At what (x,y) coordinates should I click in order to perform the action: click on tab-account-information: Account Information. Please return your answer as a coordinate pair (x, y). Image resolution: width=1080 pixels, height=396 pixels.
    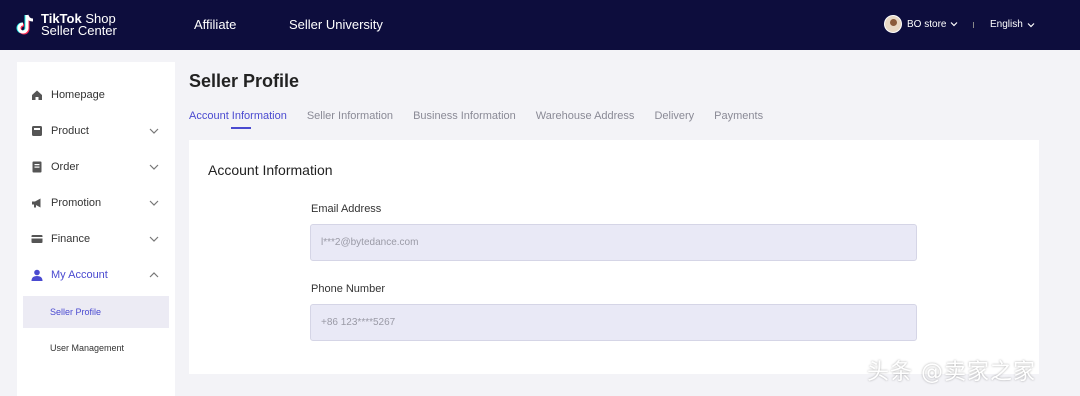
    Looking at the image, I should click on (238, 119).